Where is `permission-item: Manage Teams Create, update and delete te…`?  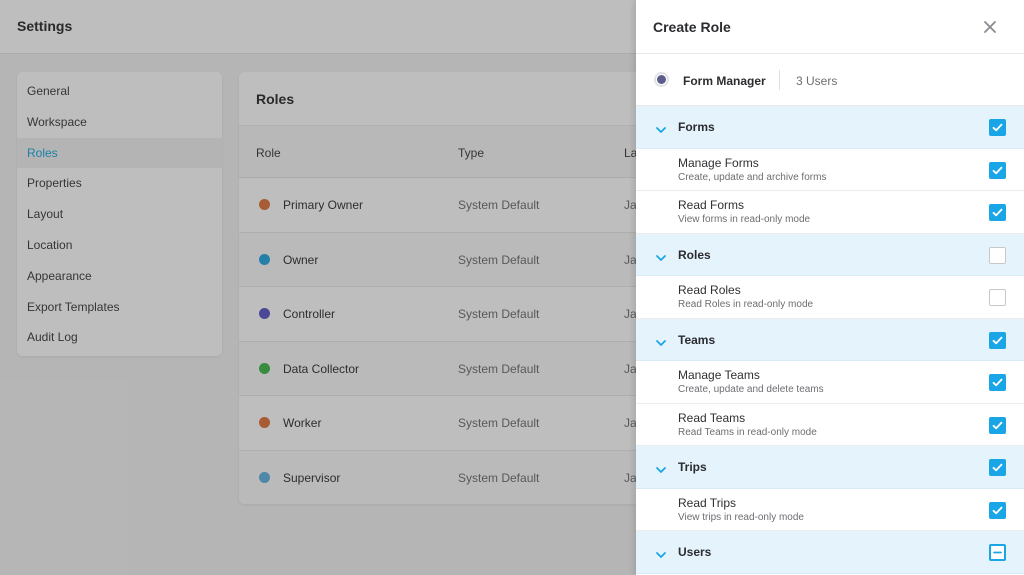 permission-item: Manage Teams Create, update and delete te… is located at coordinates (830, 382).